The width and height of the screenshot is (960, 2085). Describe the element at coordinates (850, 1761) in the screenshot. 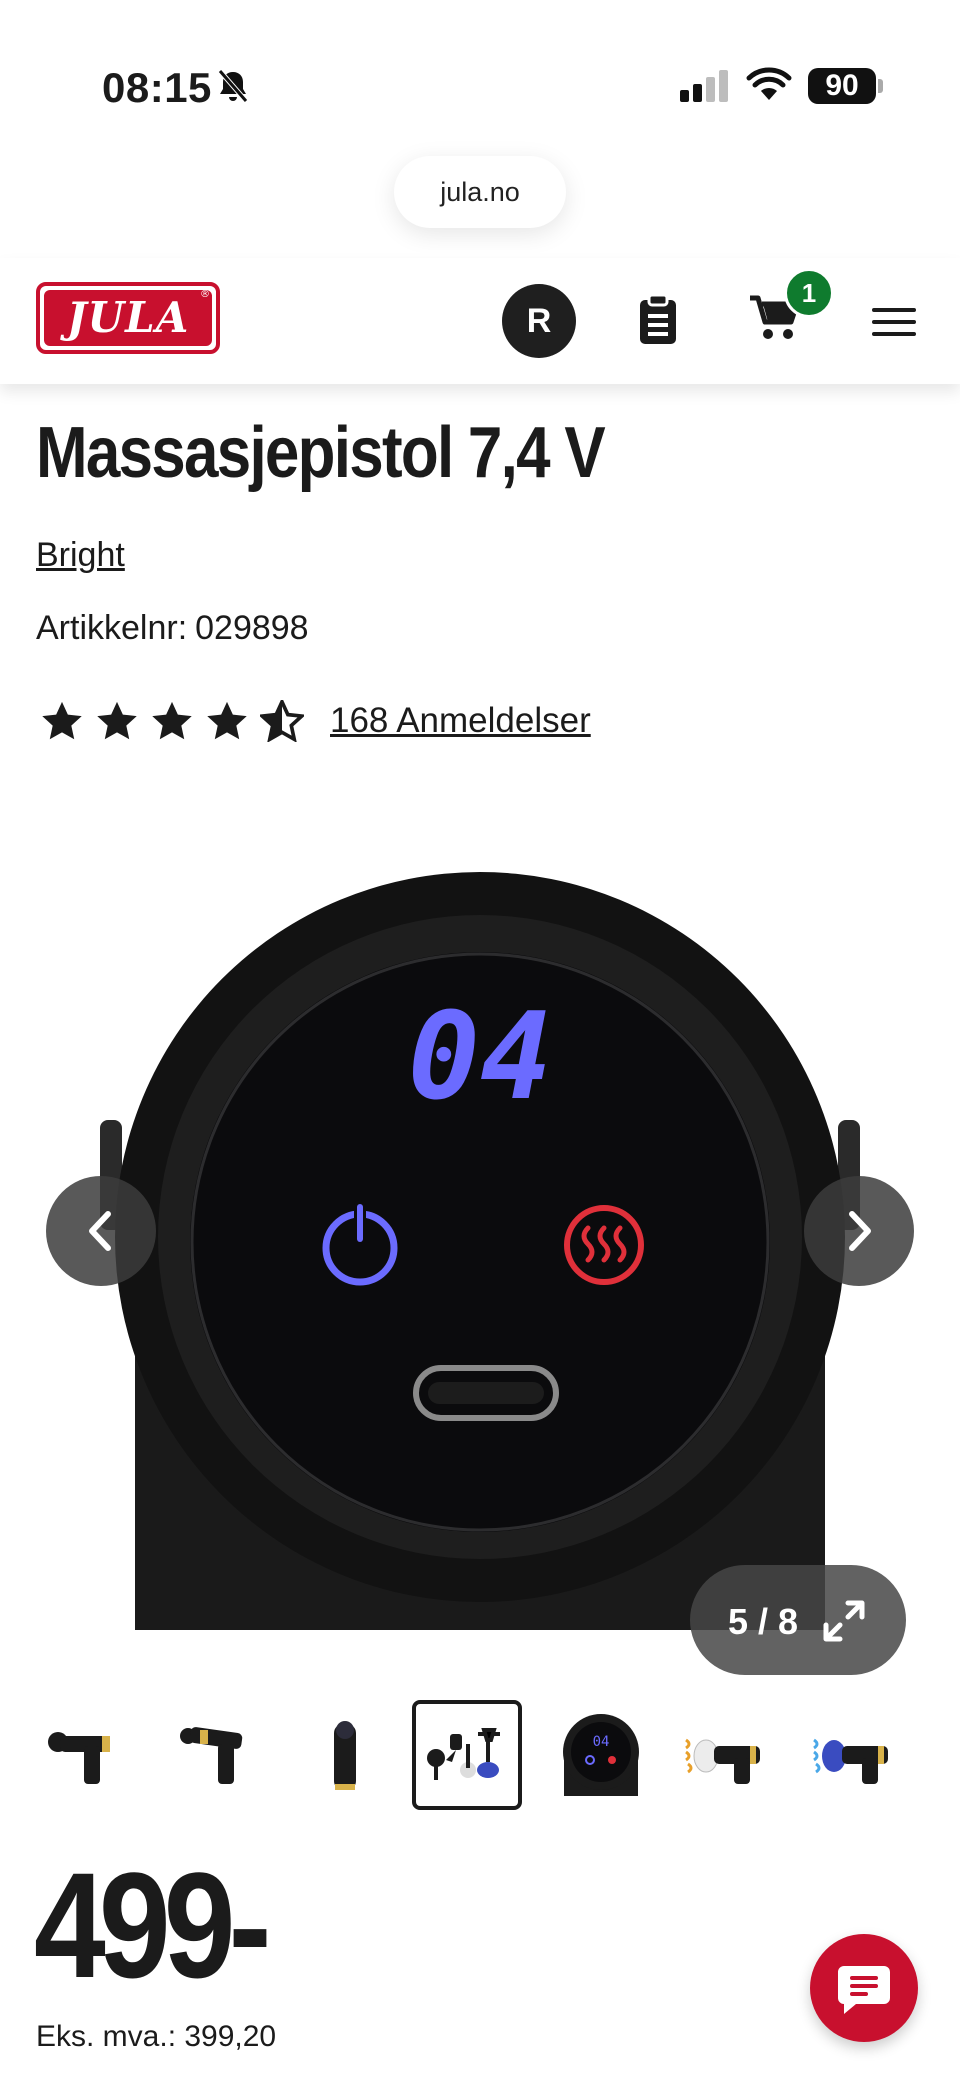

I see `heat-cool-thumbnail` at that location.